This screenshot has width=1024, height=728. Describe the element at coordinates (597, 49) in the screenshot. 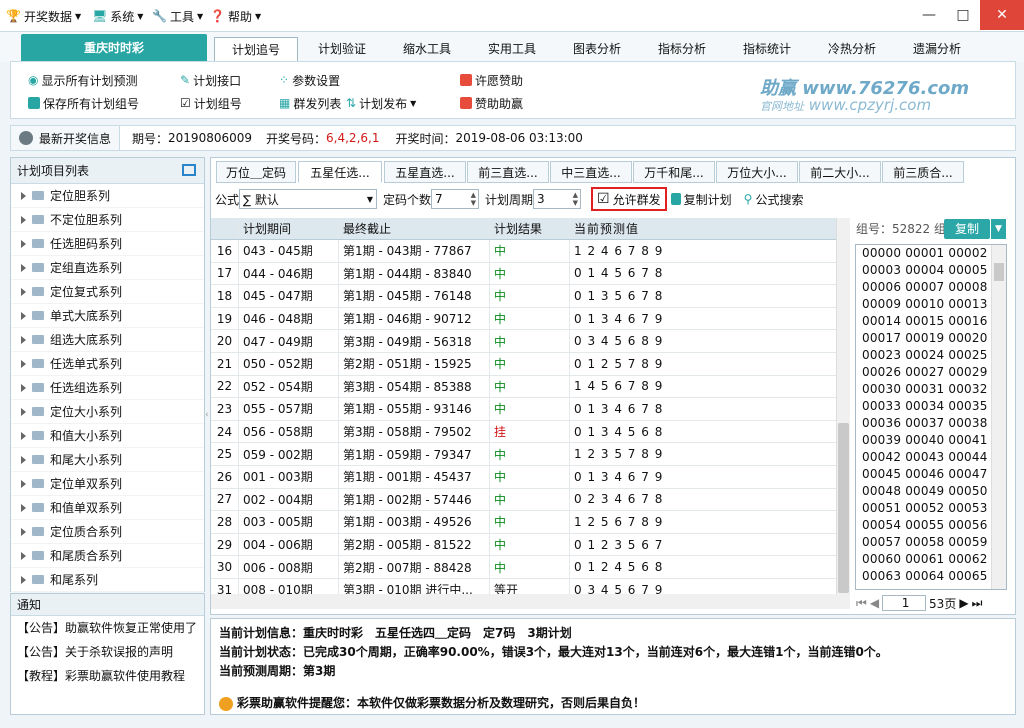

I see `tab-chart-analysis: 图表分析` at that location.